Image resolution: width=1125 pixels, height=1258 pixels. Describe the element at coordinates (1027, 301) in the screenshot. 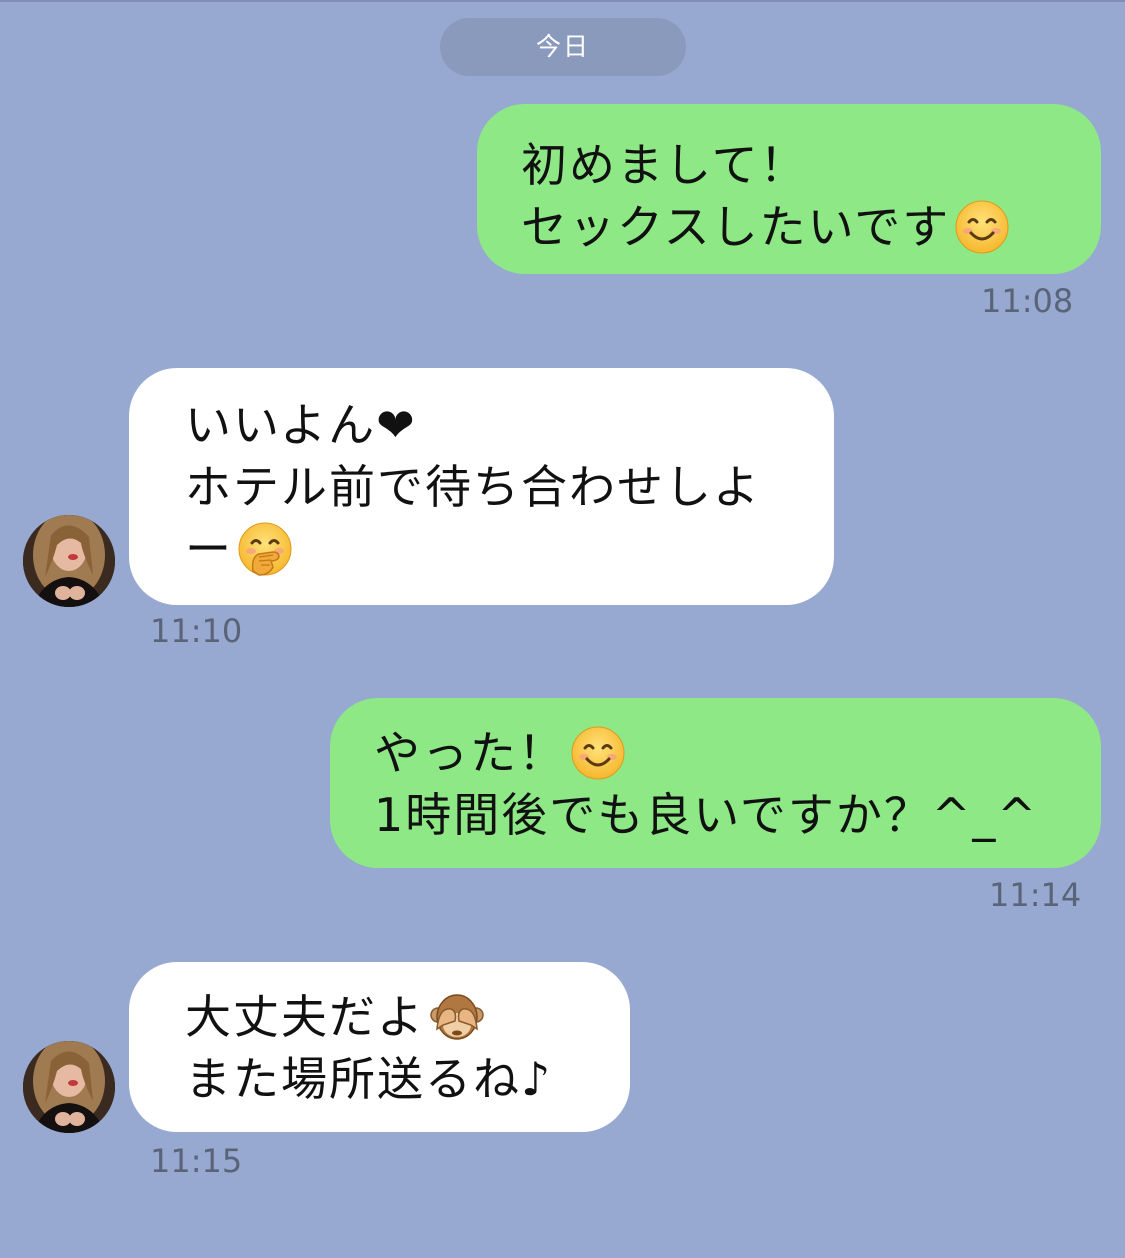

I see `message-timestamp: 11:08` at that location.